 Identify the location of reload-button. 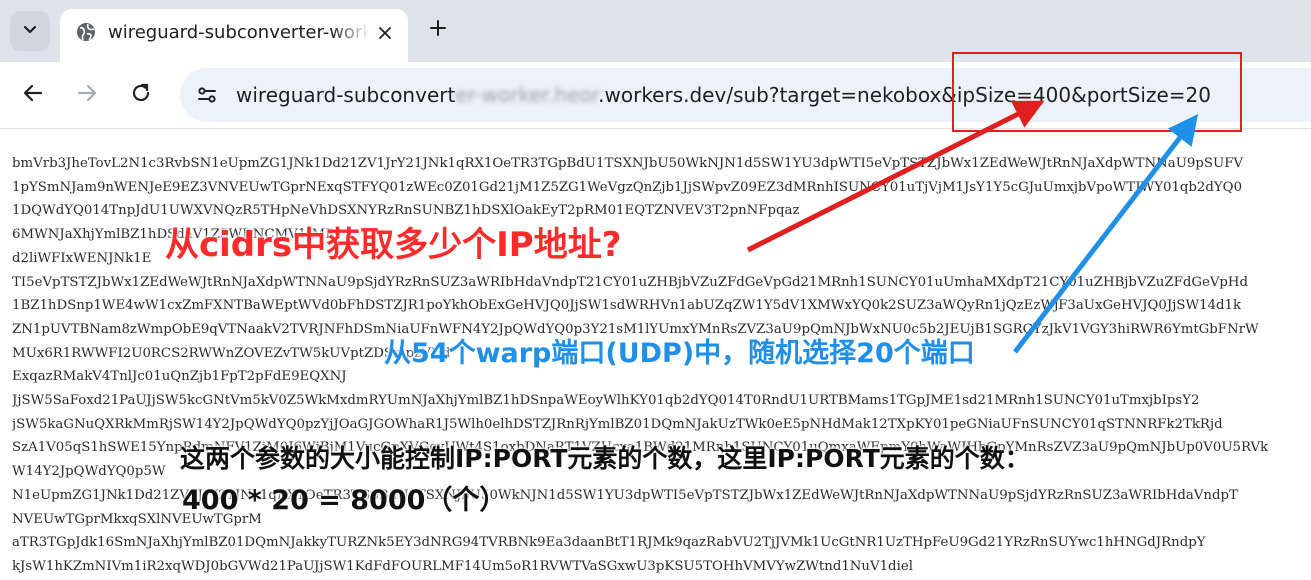
(141, 95).